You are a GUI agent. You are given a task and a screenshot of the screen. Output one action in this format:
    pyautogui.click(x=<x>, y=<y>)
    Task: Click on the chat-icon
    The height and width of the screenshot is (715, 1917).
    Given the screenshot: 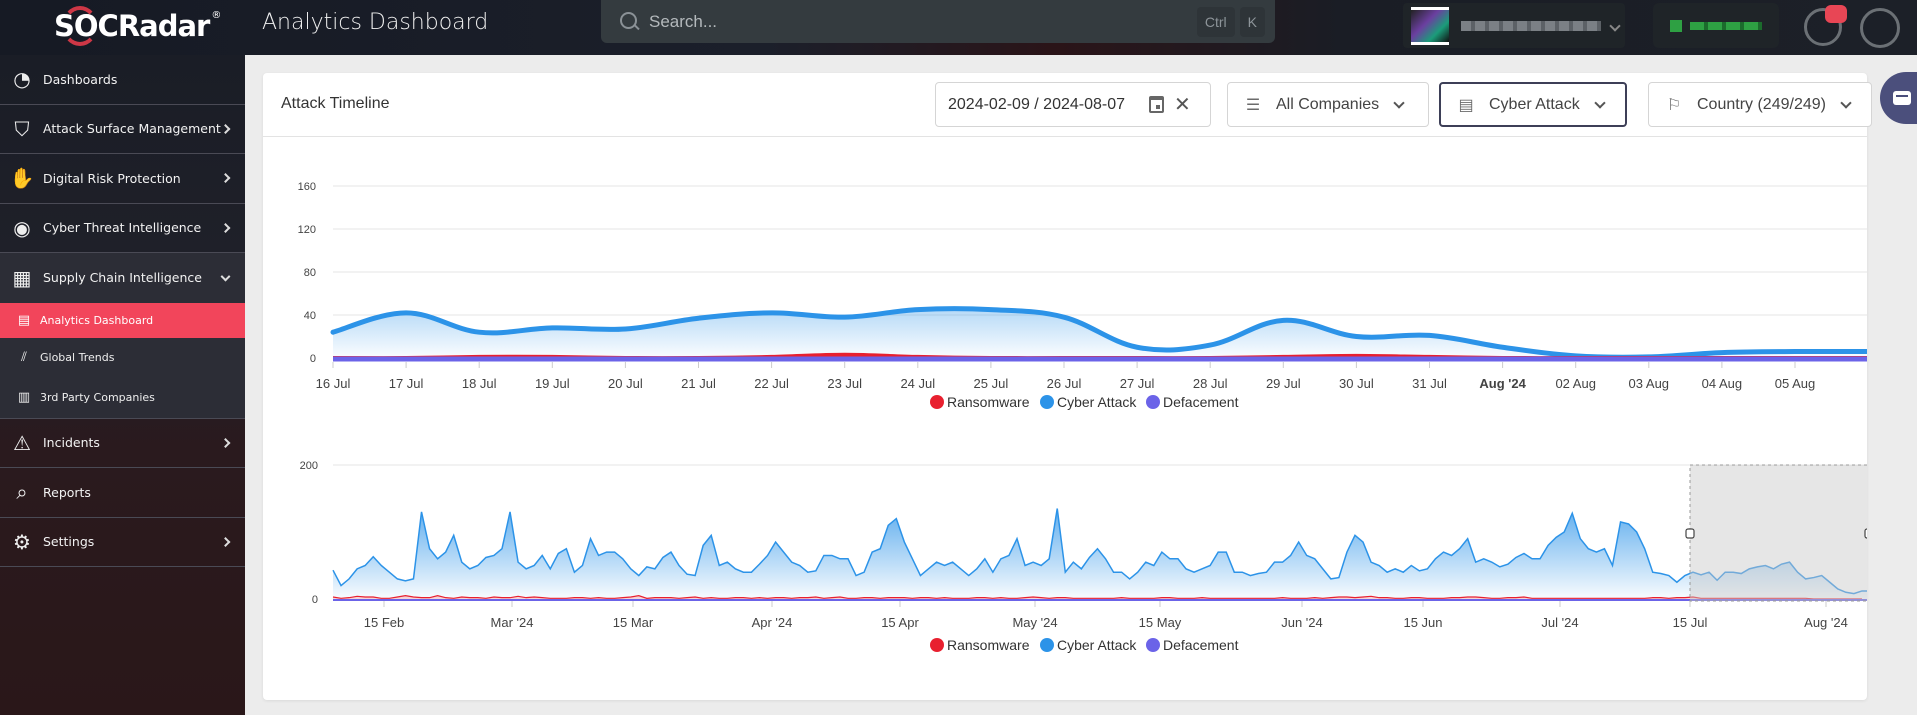 What is the action you would take?
    pyautogui.click(x=1902, y=98)
    